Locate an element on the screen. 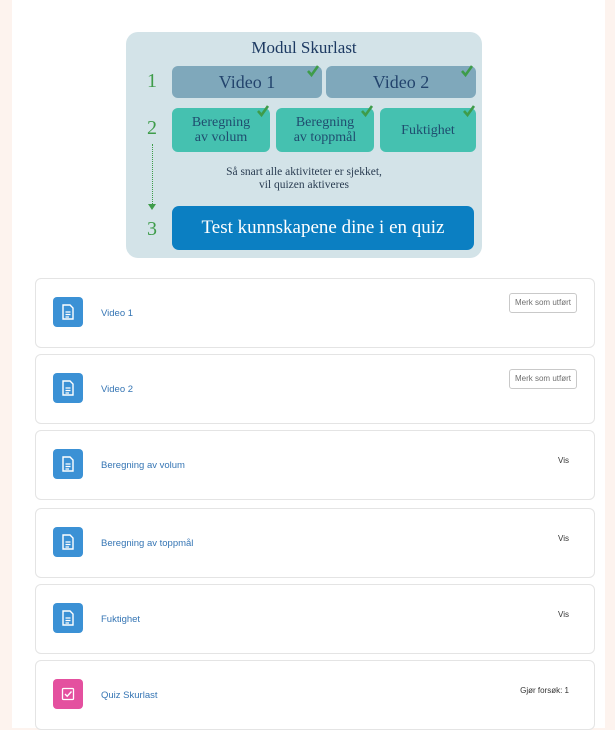 This screenshot has height=730, width=615. diagram-video-1: Video 1 is located at coordinates (247, 82).